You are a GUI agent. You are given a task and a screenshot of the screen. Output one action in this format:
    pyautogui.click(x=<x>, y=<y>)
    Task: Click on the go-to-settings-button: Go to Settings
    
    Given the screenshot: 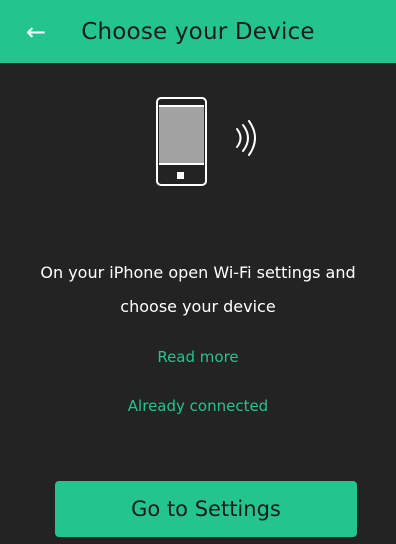 What is the action you would take?
    pyautogui.click(x=206, y=509)
    